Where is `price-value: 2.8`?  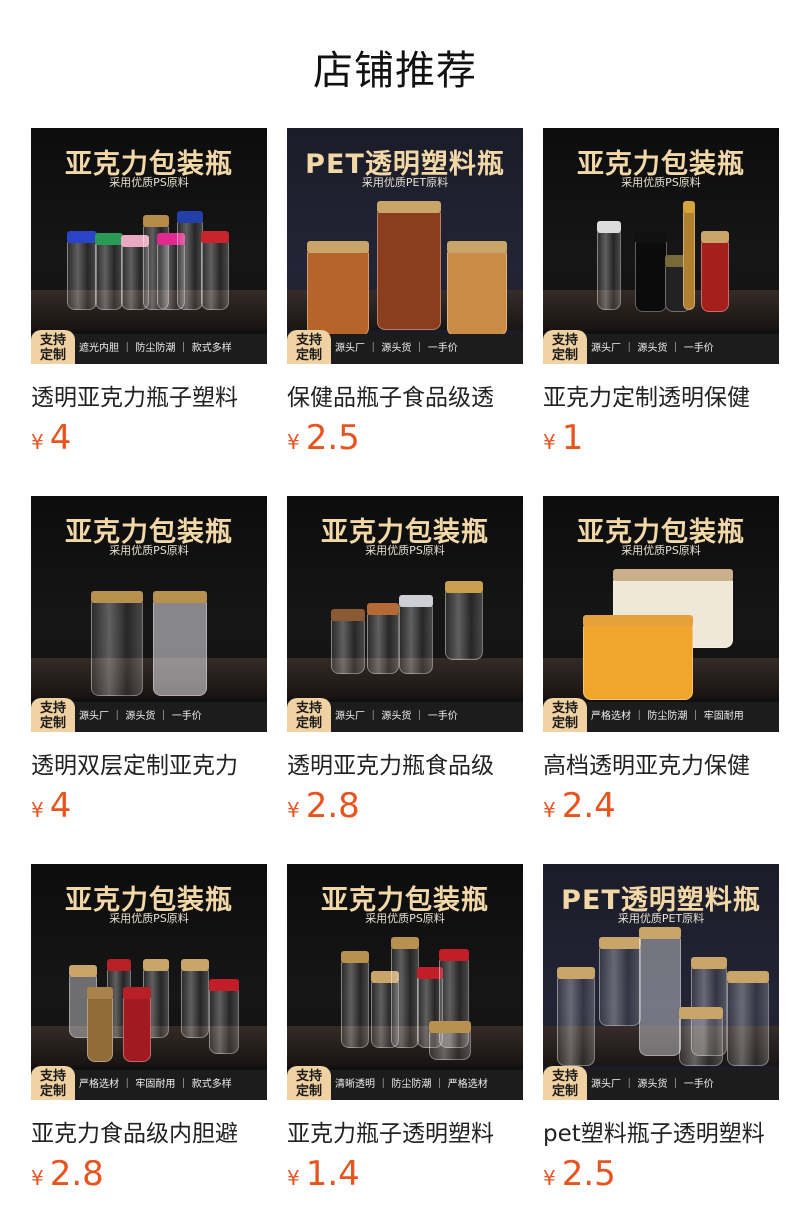
price-value: 2.8 is located at coordinates (332, 806).